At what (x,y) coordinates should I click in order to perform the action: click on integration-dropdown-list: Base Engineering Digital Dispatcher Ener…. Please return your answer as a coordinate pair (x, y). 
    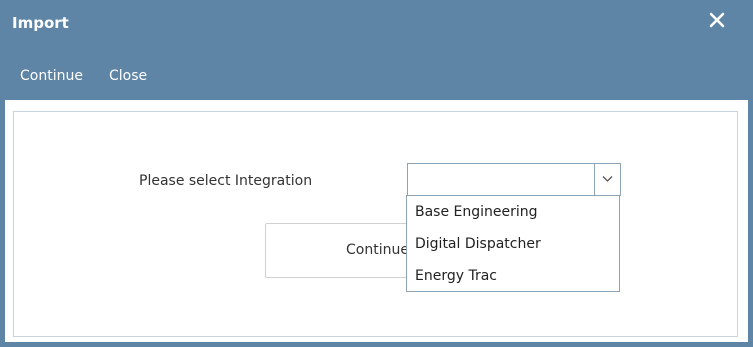
    Looking at the image, I should click on (513, 243).